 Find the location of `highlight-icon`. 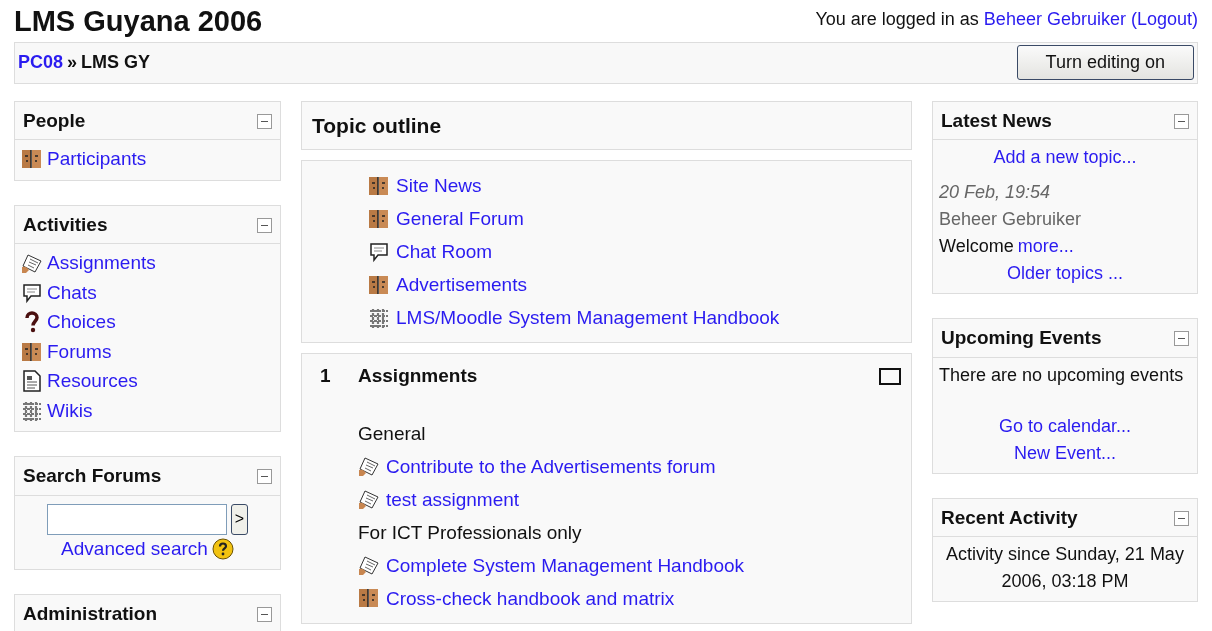

highlight-icon is located at coordinates (890, 377).